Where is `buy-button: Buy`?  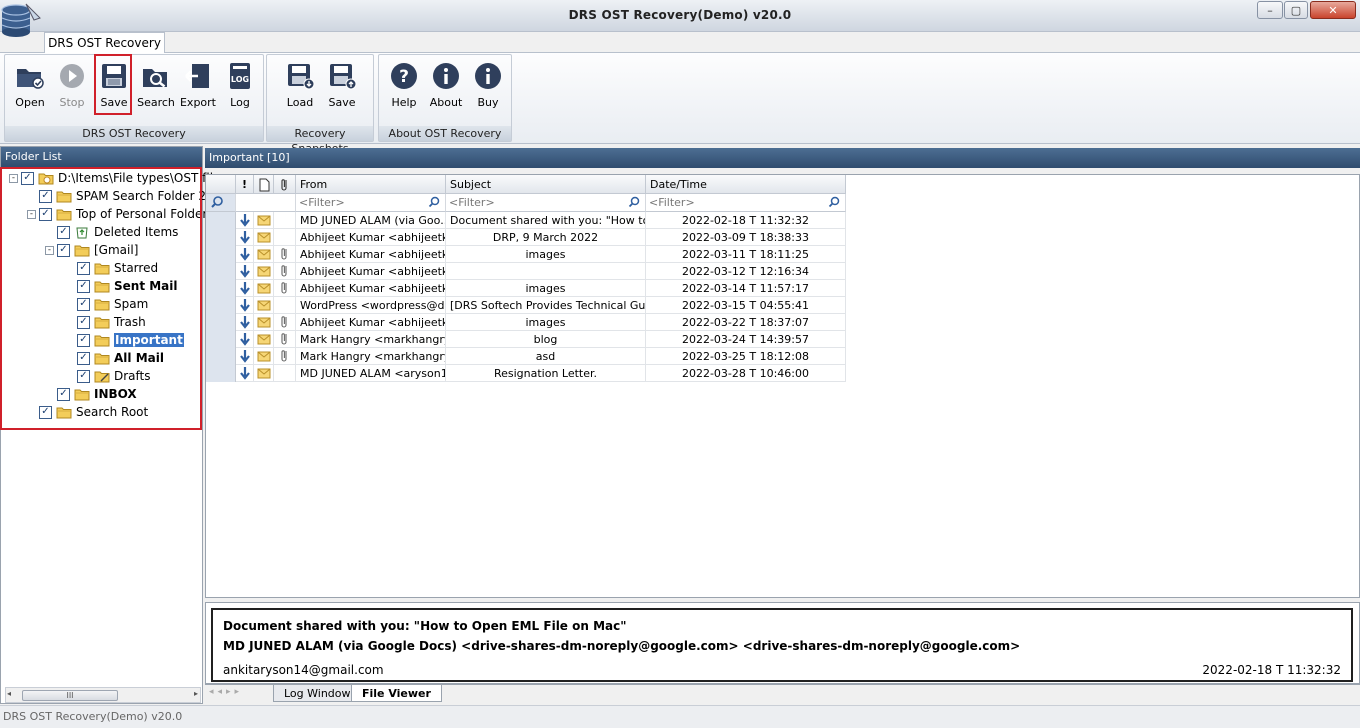
buy-button: Buy is located at coordinates (488, 87).